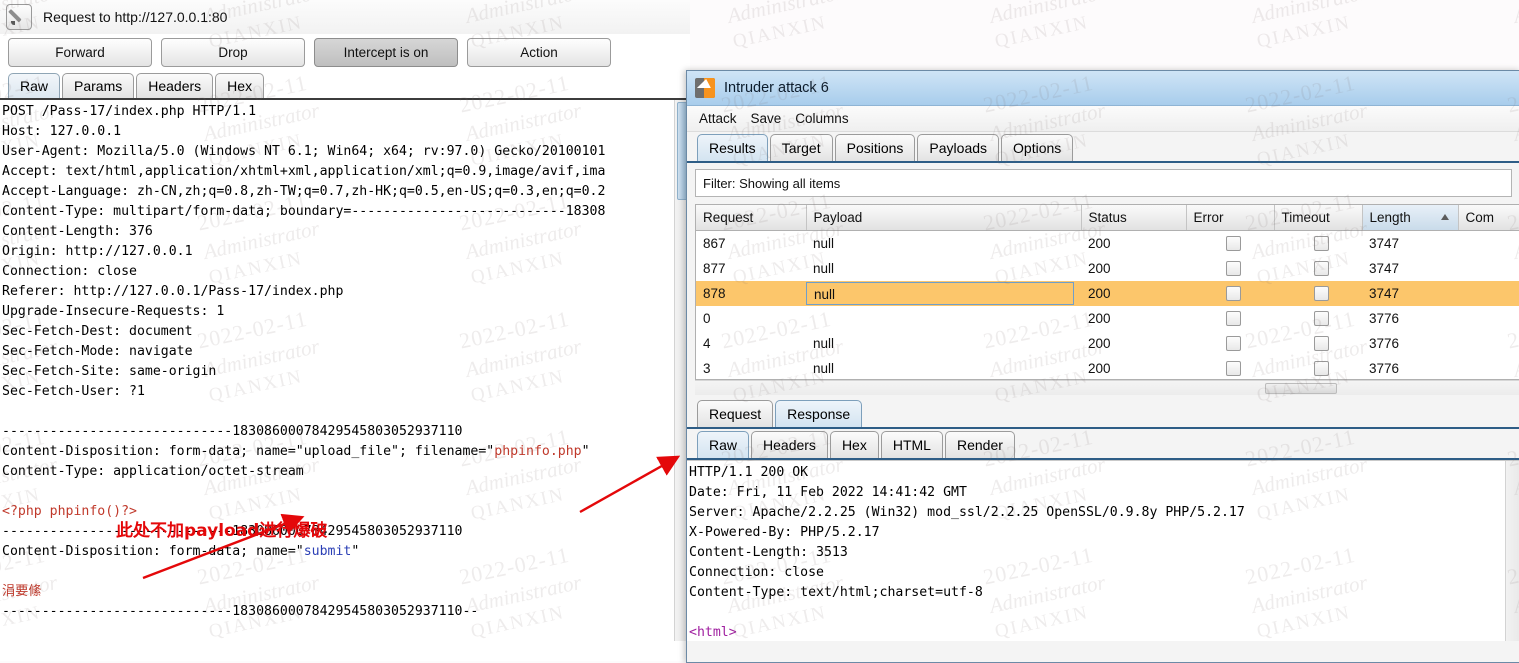 The image size is (1519, 663). I want to click on tab-view-headers: Headers, so click(789, 444).